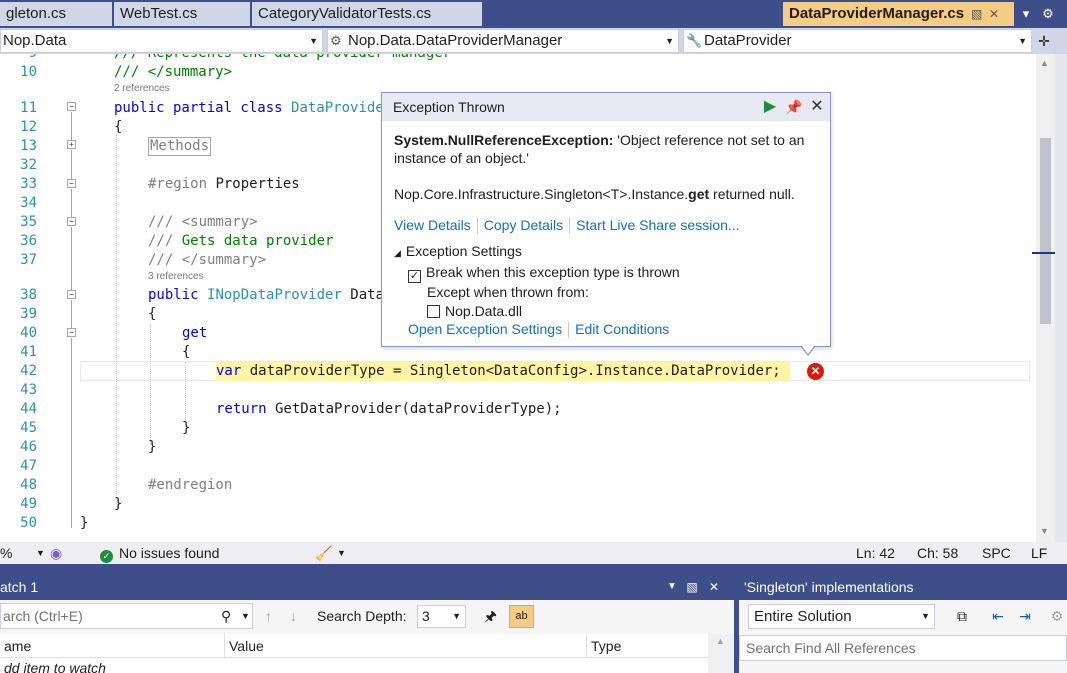 The image size is (1067, 673). Describe the element at coordinates (721, 653) in the screenshot. I see `watch-scrollbar: ▲` at that location.